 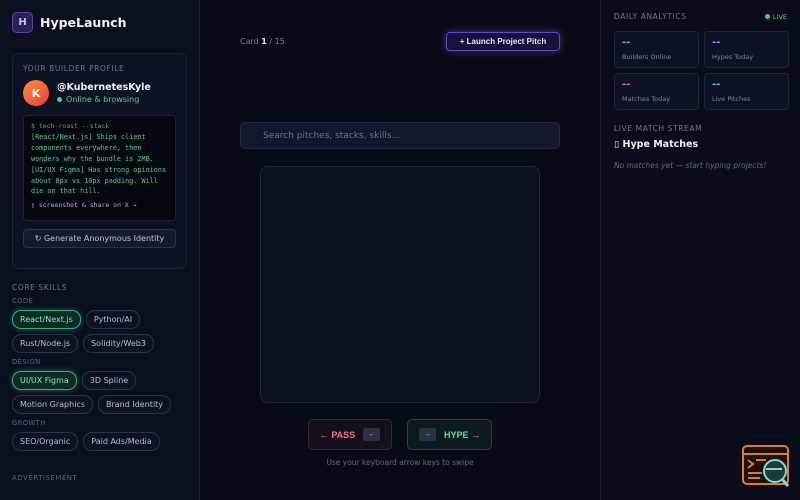 I want to click on share-on-x-link: ▯ screenshot & share on X →, so click(x=99, y=205).